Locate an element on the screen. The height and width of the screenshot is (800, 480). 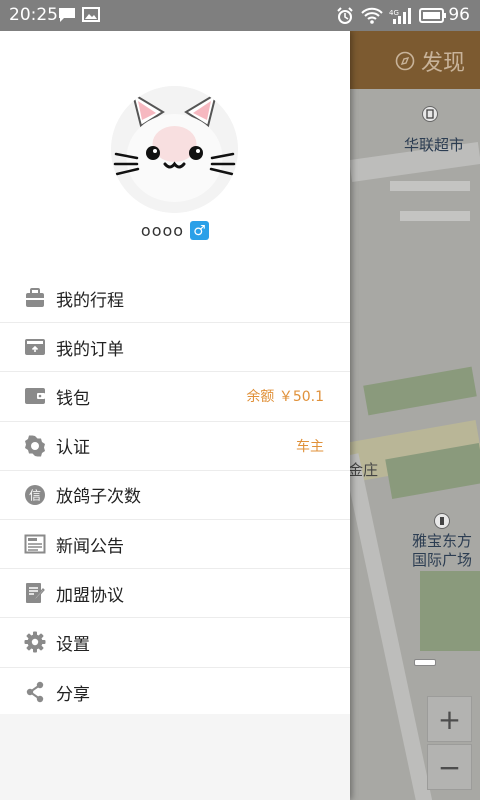
menu-item-wallet: 钱包 余额 ￥50.1 is located at coordinates (175, 397).